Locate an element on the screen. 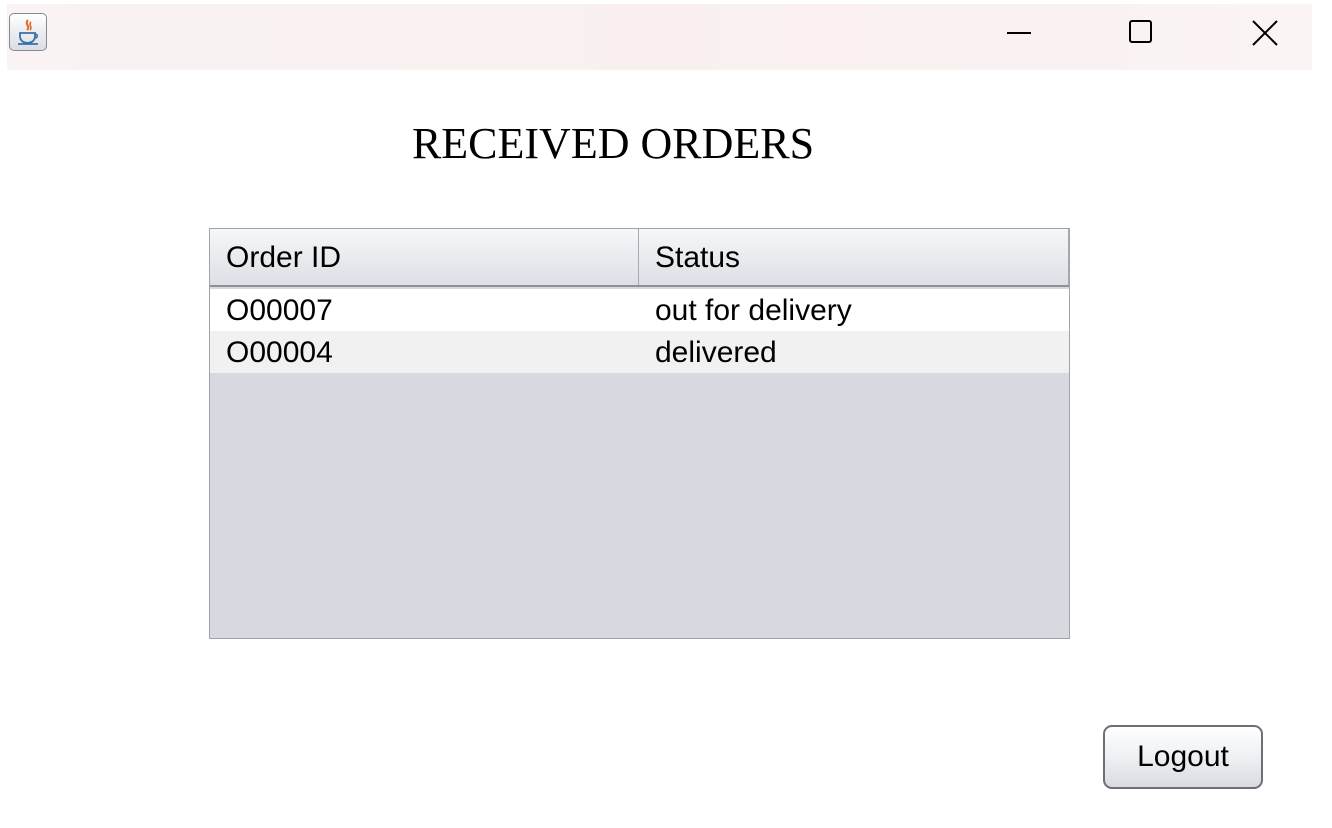 This screenshot has height=828, width=1332. column-header-status: Status is located at coordinates (854, 257).